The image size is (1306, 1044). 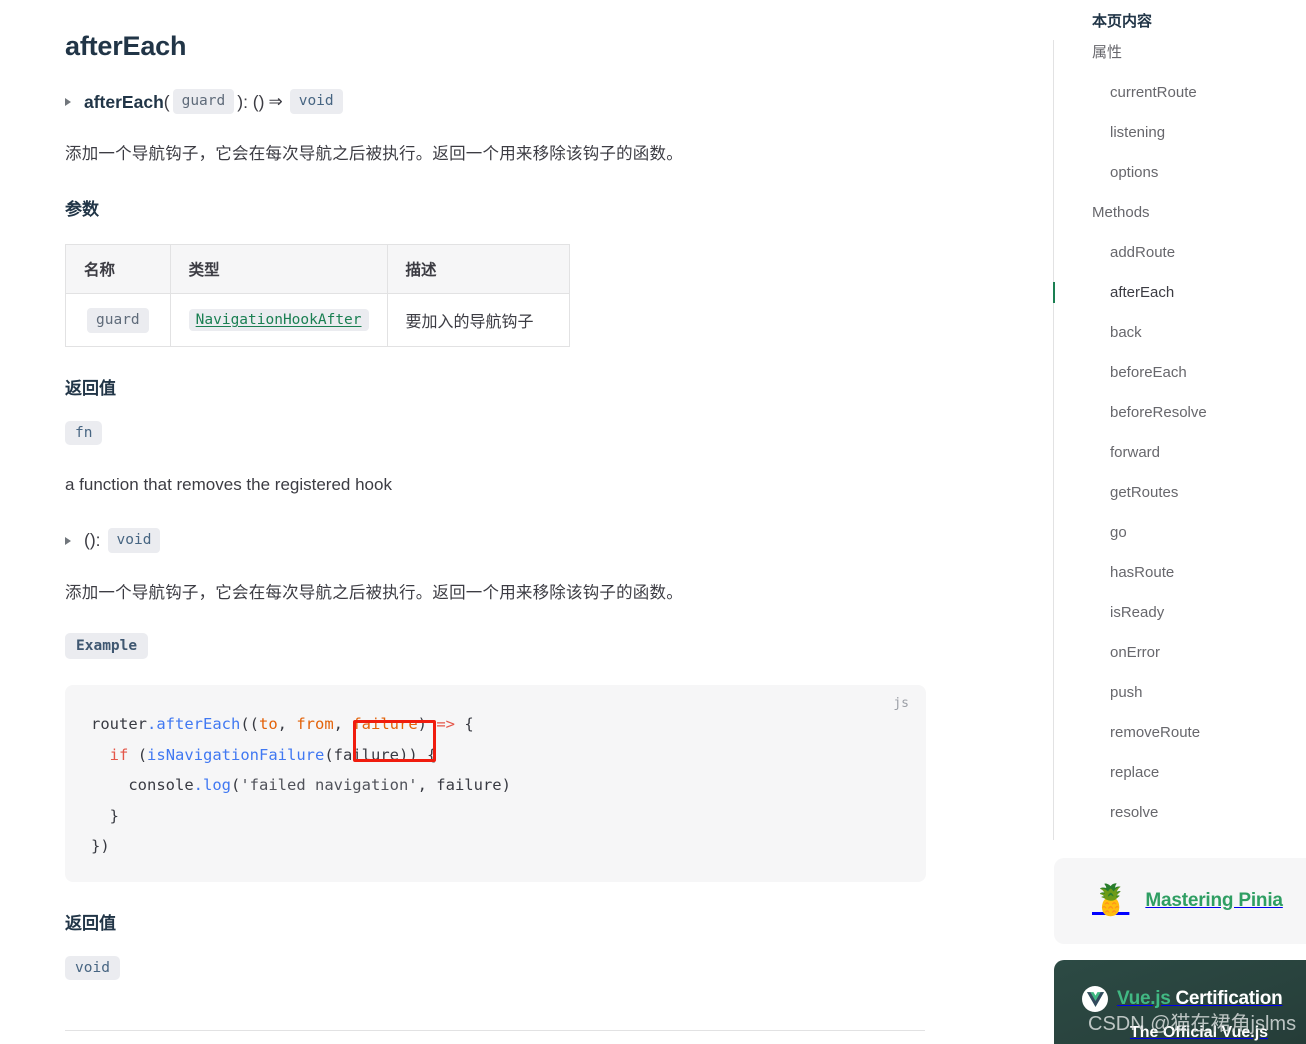 I want to click on toc-item-hasroute: hasRoute, so click(x=1176, y=573).